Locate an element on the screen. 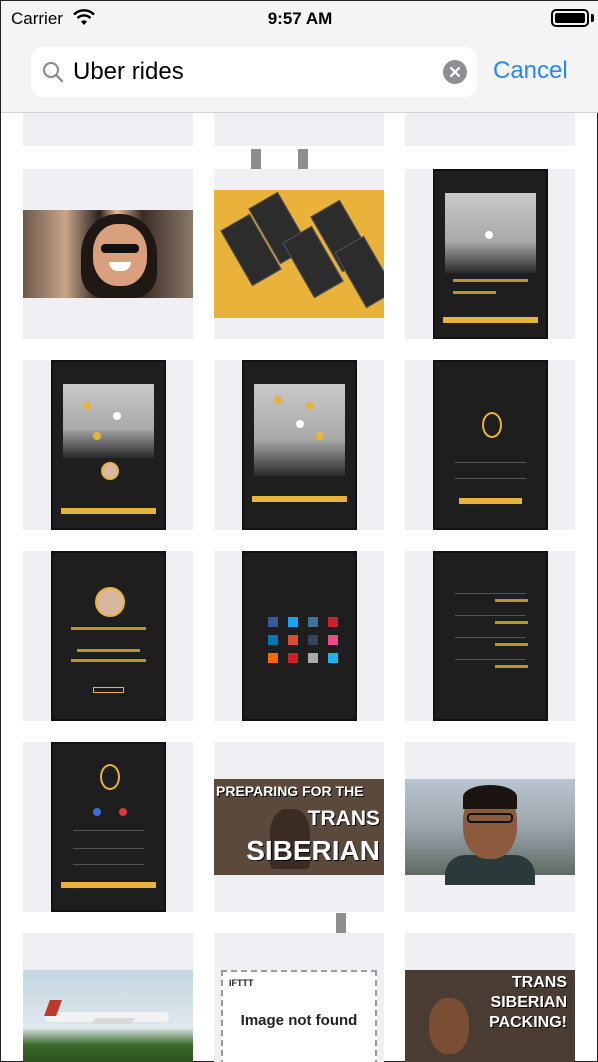 The width and height of the screenshot is (598, 1062). search-icon is located at coordinates (53, 72).